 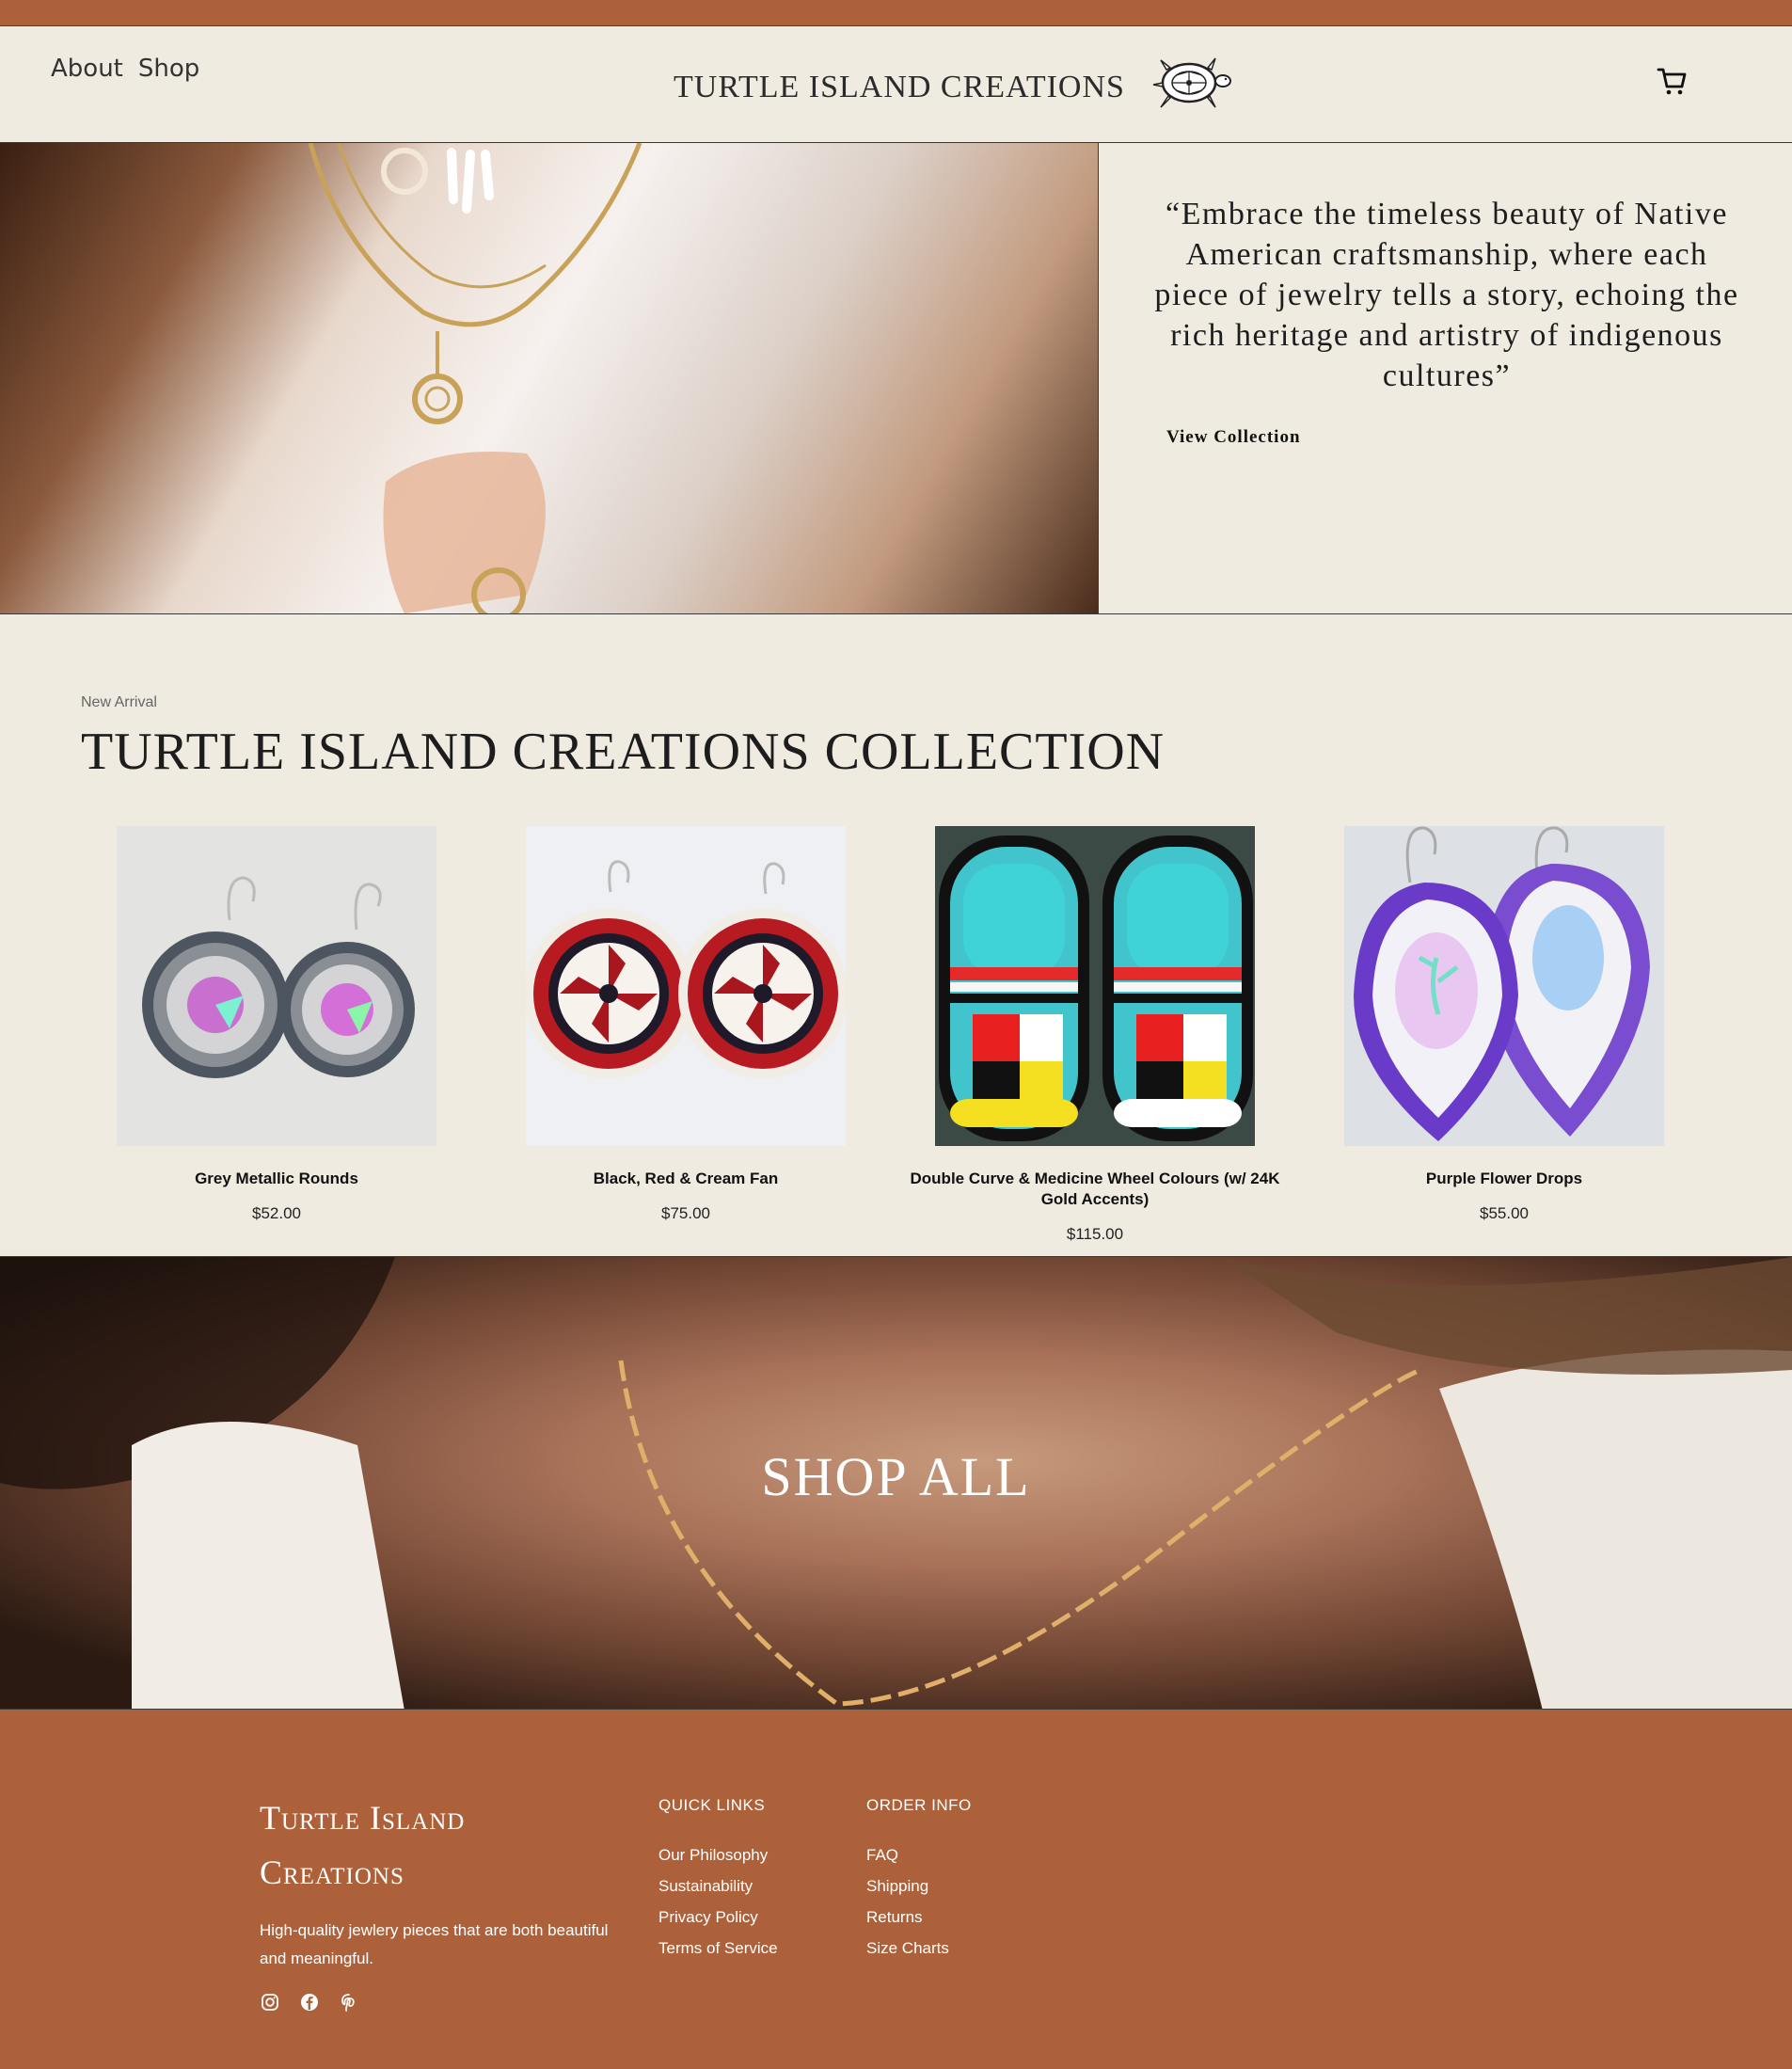 What do you see at coordinates (1095, 1234) in the screenshot?
I see `product-price: $115.00` at bounding box center [1095, 1234].